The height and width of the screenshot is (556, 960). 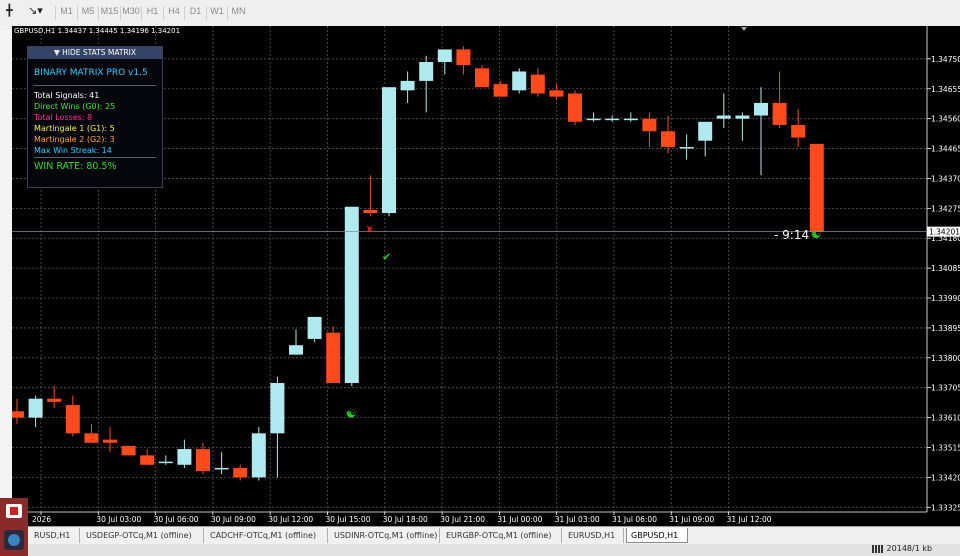 I want to click on stat-martingale-2: Martingale 2 (G2): 3, so click(x=74, y=139).